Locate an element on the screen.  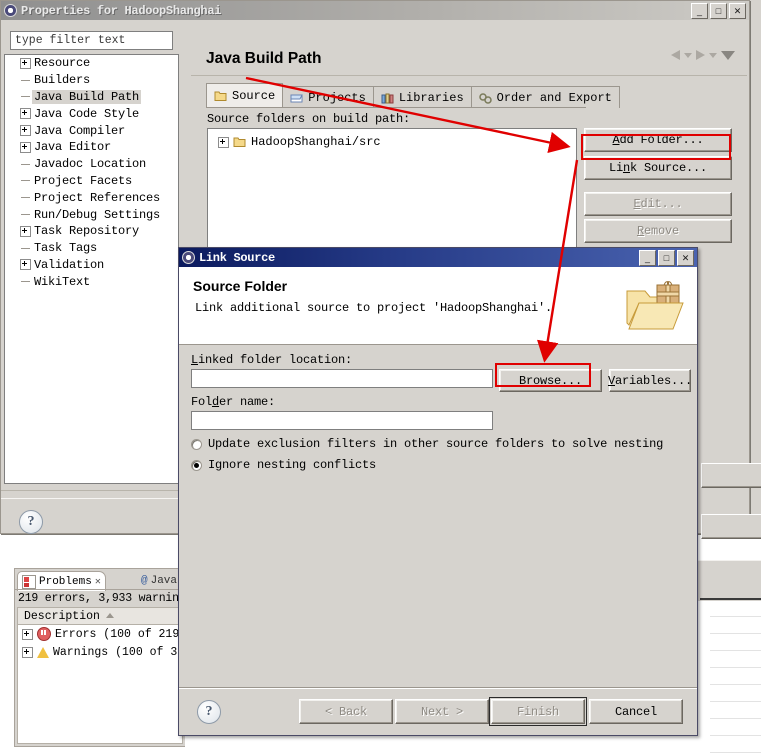
tab-libraries: Libraries is located at coordinates (422, 97).